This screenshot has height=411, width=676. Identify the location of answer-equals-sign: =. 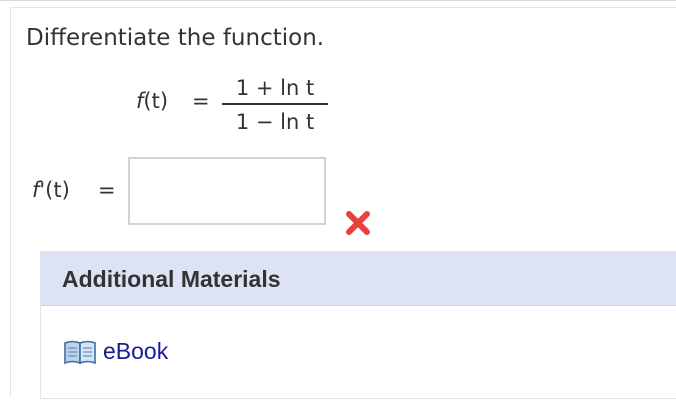
(107, 190).